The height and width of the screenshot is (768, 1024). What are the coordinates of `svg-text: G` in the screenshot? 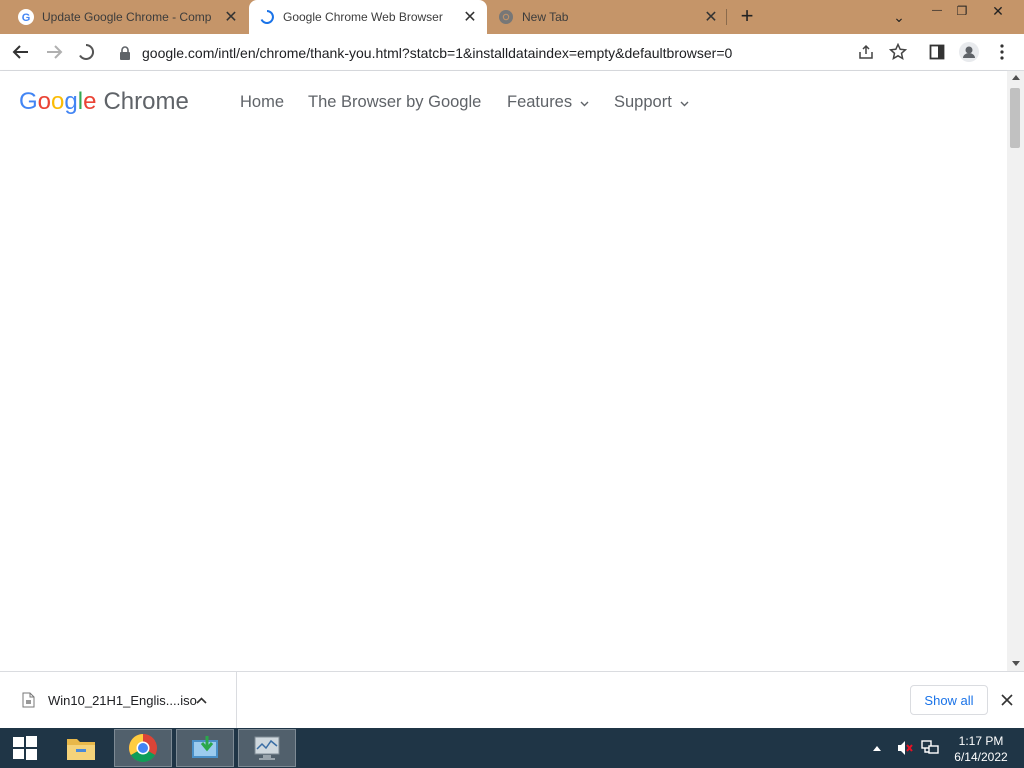 It's located at (26, 18).